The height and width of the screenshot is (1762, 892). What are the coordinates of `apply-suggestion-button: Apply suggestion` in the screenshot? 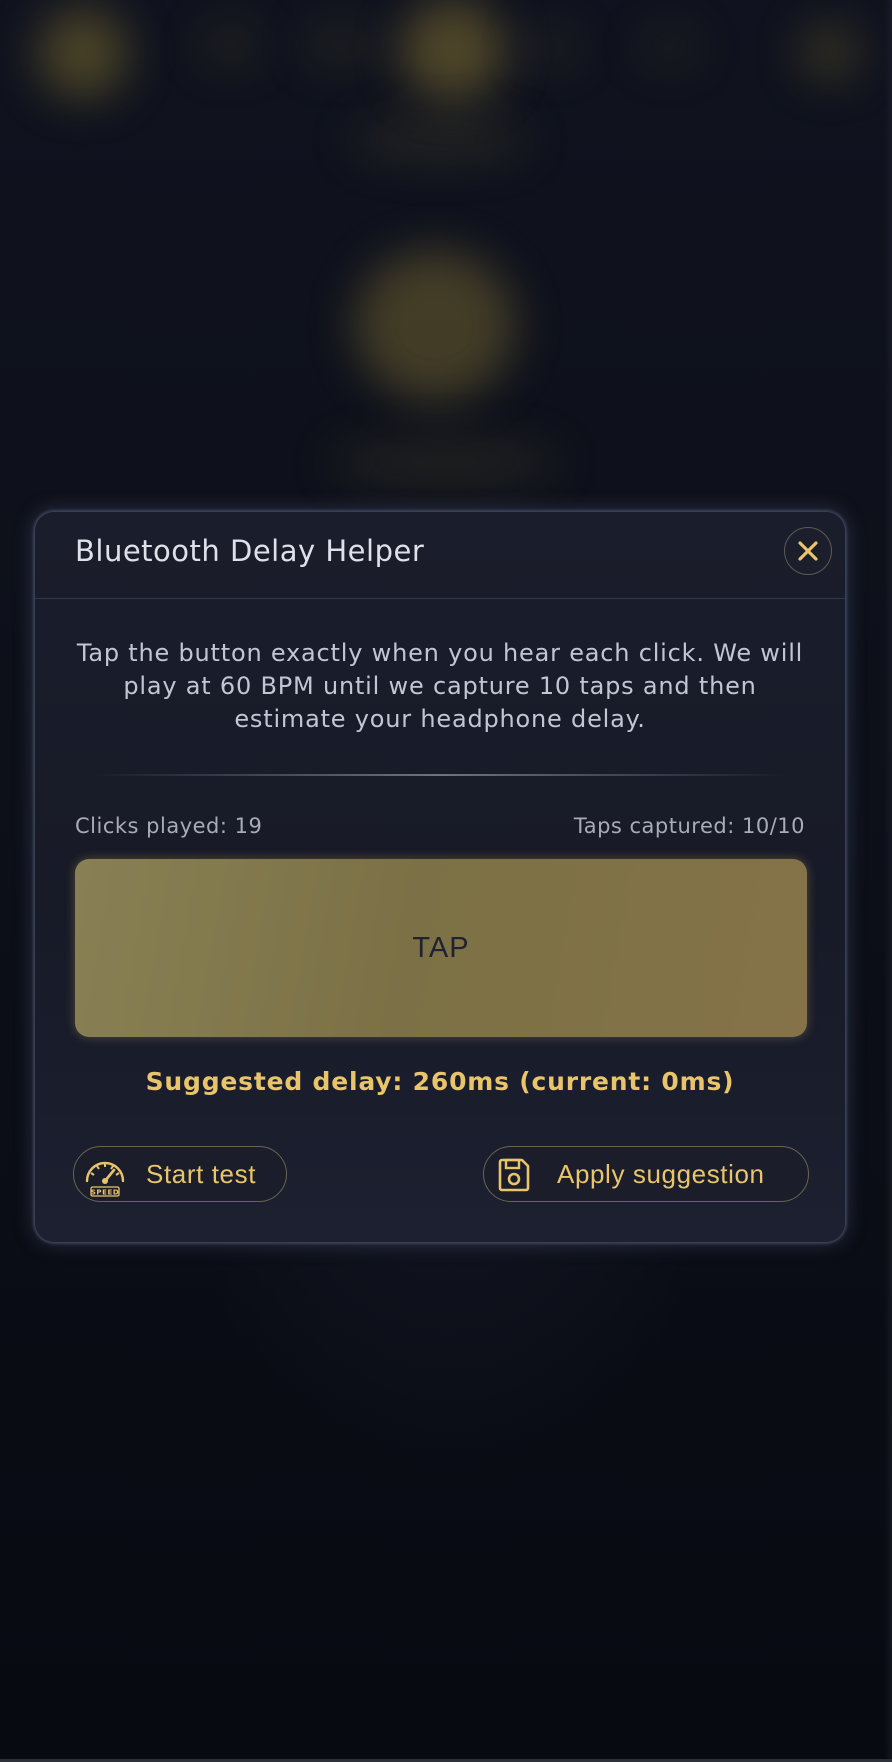 It's located at (646, 1174).